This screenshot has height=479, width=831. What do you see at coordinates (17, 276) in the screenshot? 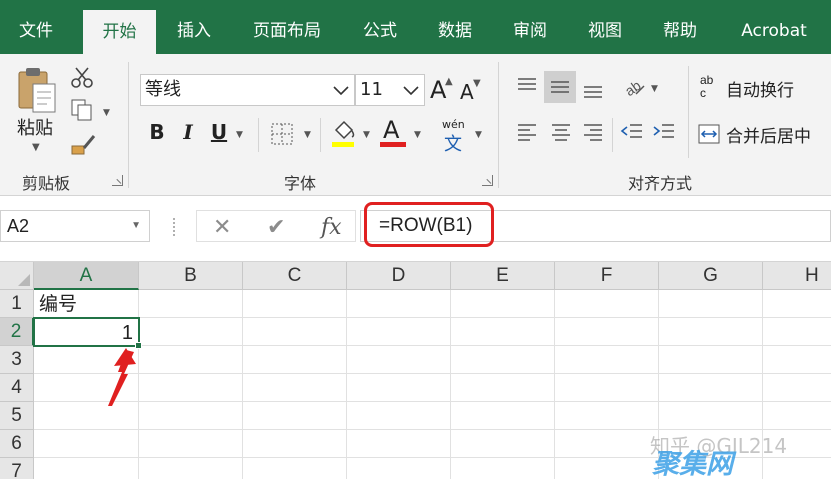
I see `select-all-button` at bounding box center [17, 276].